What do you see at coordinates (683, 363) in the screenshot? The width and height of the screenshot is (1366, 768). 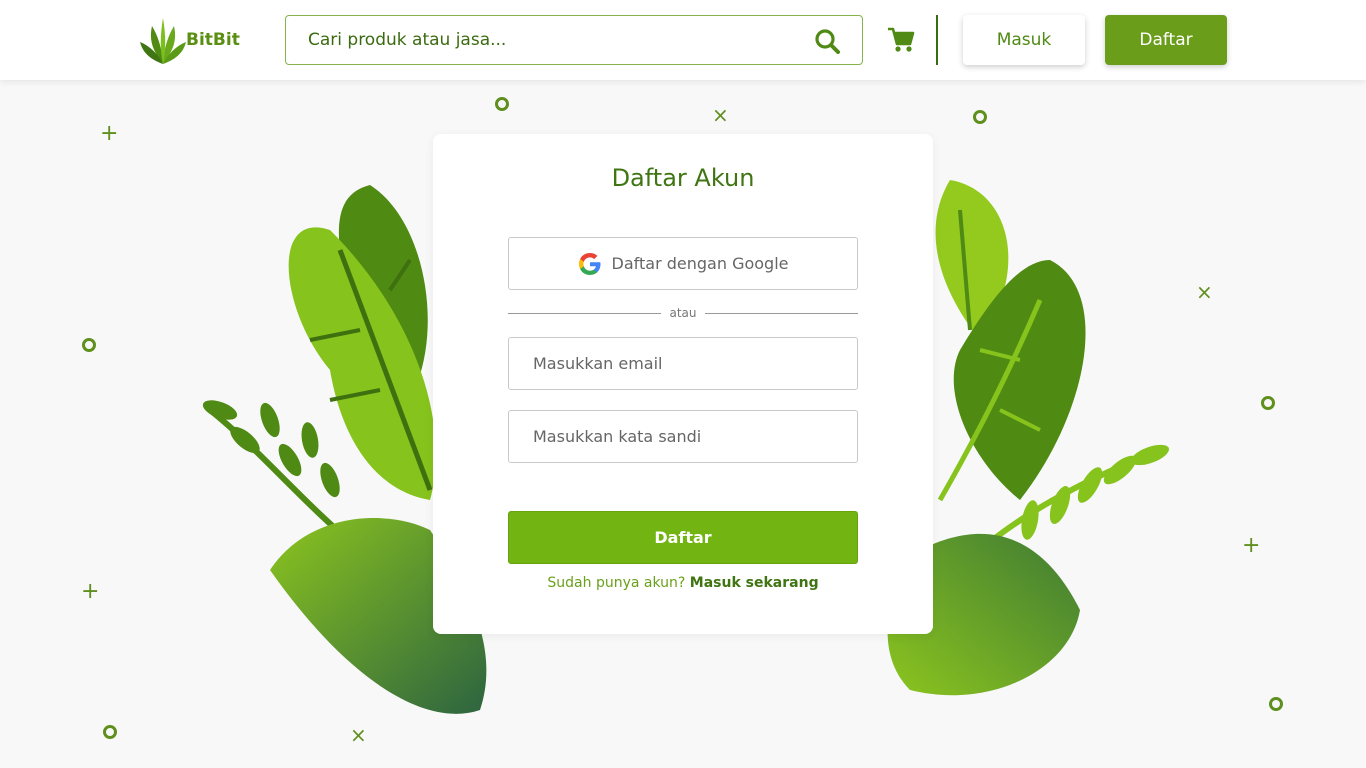 I see `email-field` at bounding box center [683, 363].